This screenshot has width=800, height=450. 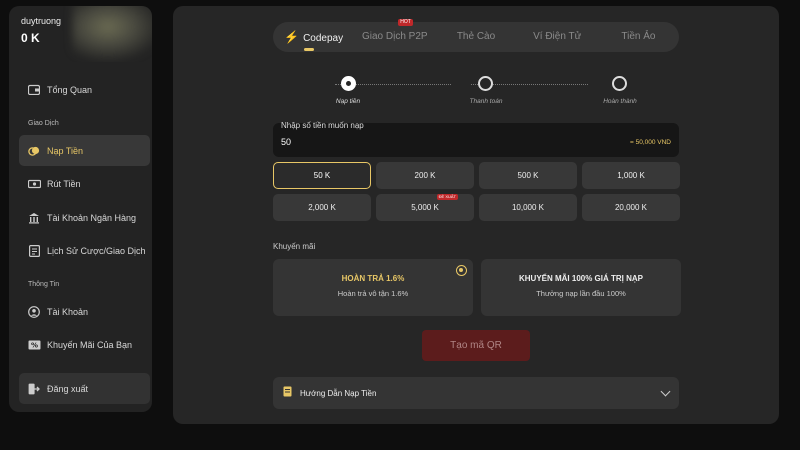 What do you see at coordinates (44, 284) in the screenshot?
I see `section-label-info: Thông Tin` at bounding box center [44, 284].